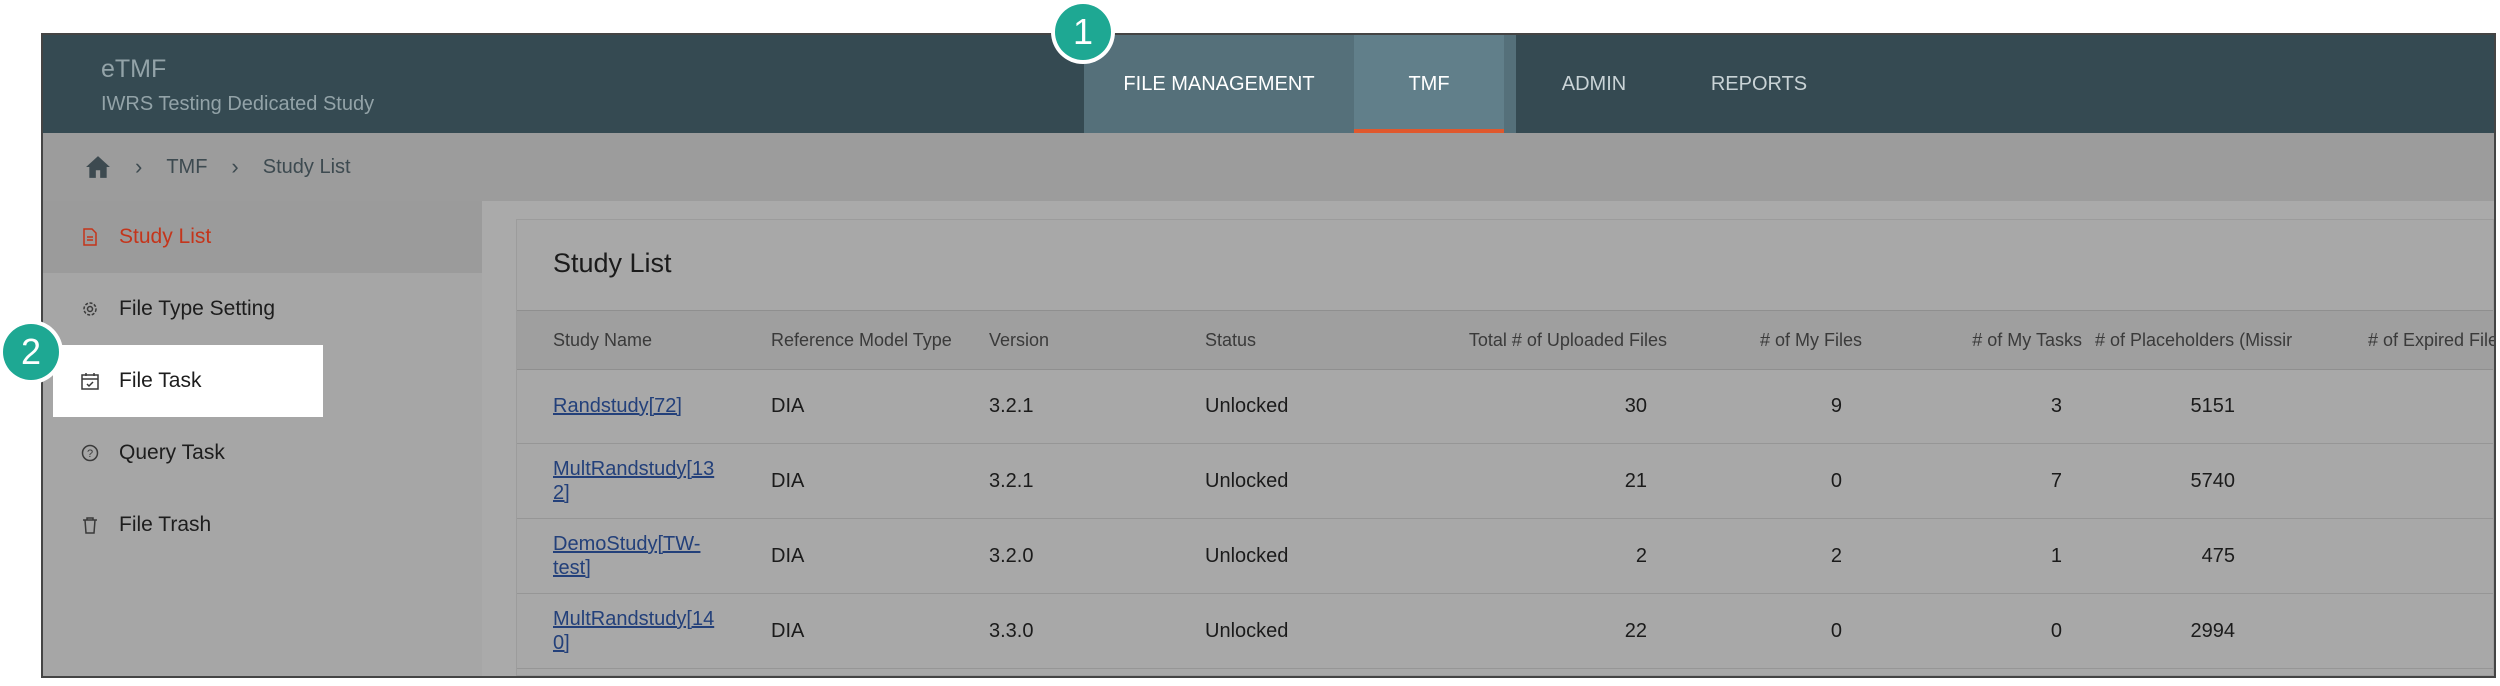 Image resolution: width=2500 pixels, height=686 pixels. I want to click on column-header: # of My Files, so click(1789, 340).